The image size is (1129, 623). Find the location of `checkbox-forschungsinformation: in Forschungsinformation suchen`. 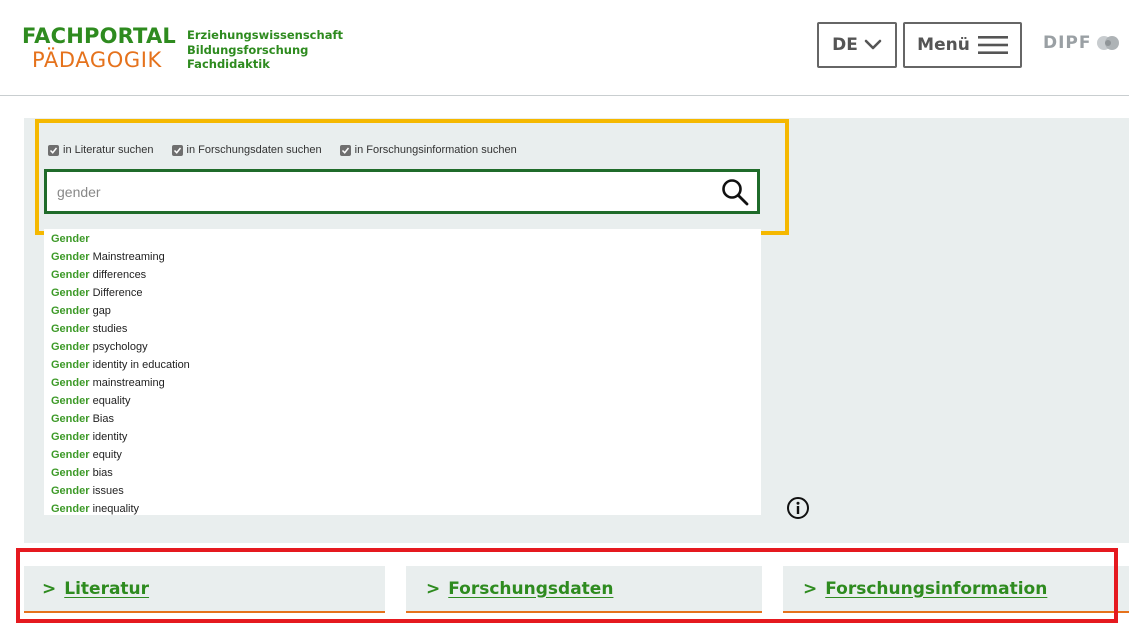

checkbox-forschungsinformation: in Forschungsinformation suchen is located at coordinates (428, 150).